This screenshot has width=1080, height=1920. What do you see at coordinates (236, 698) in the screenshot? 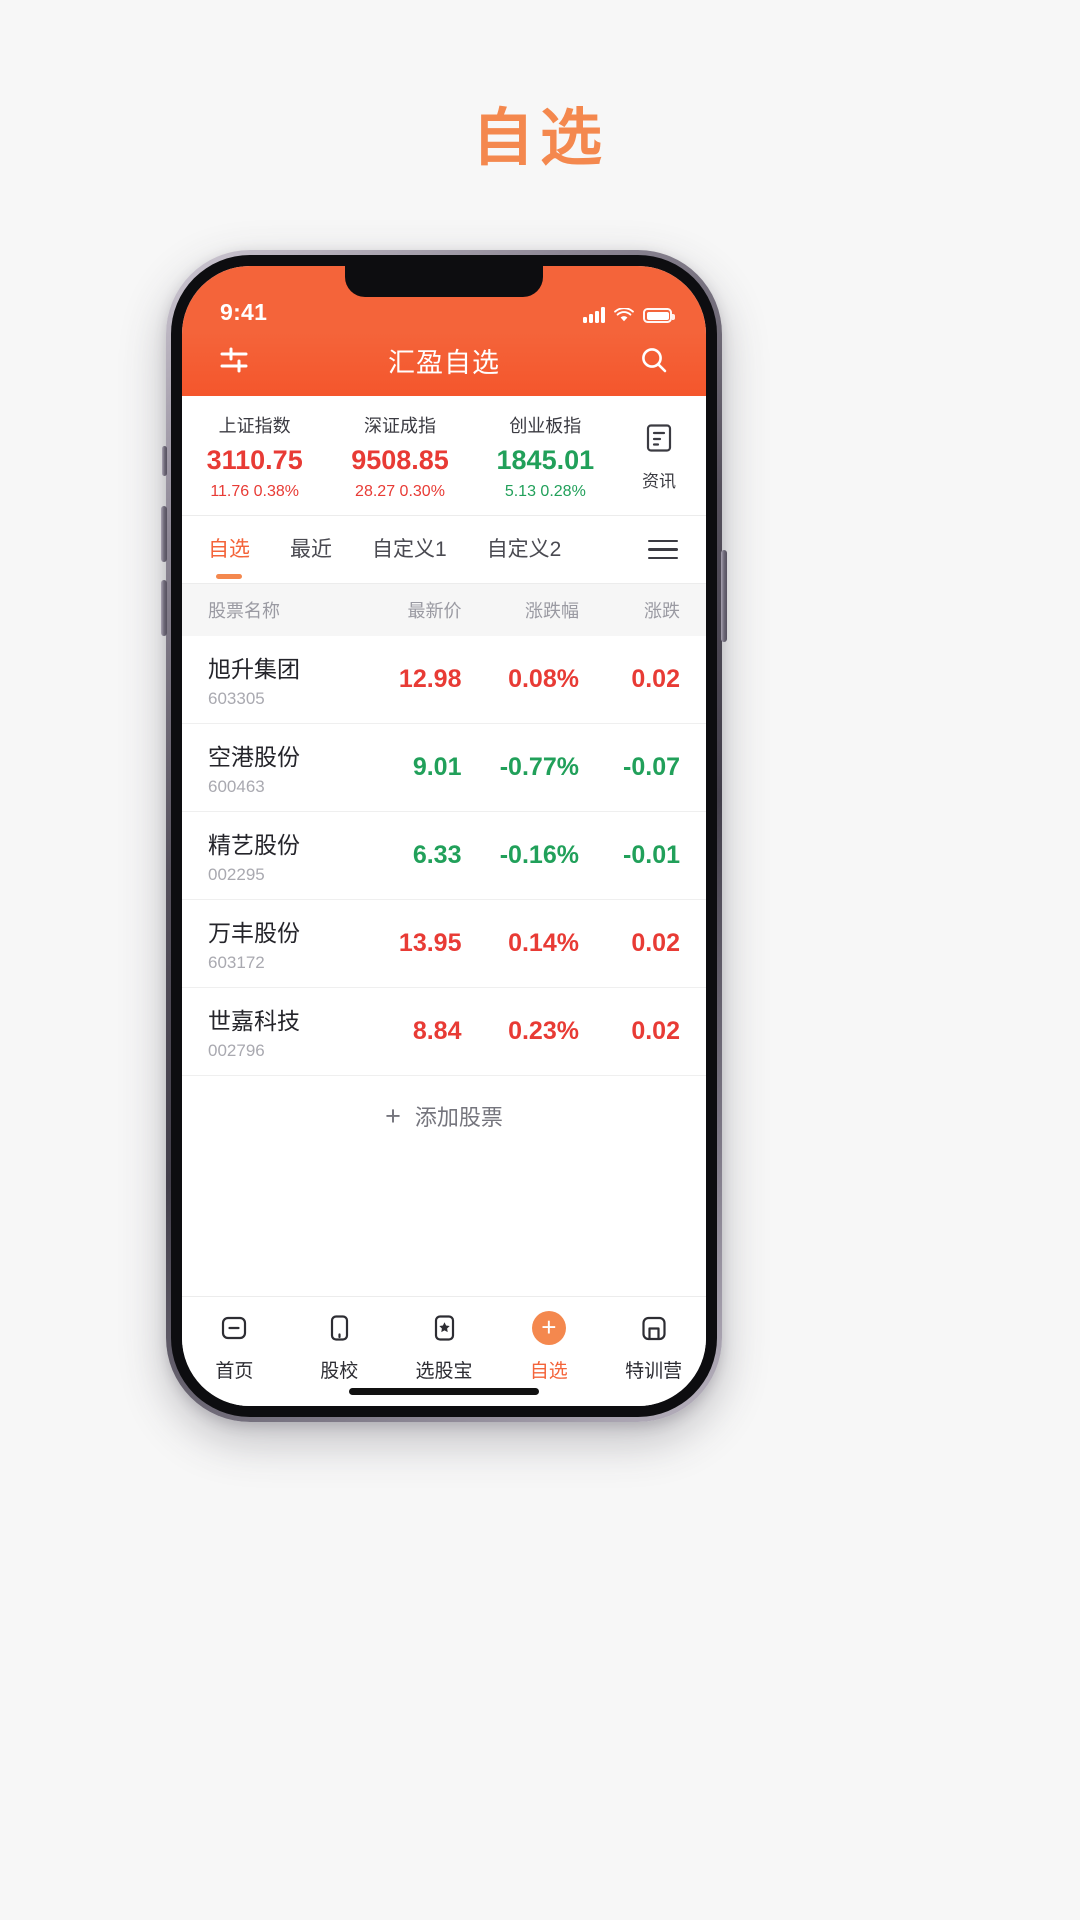
I see `stock-code: 603305` at bounding box center [236, 698].